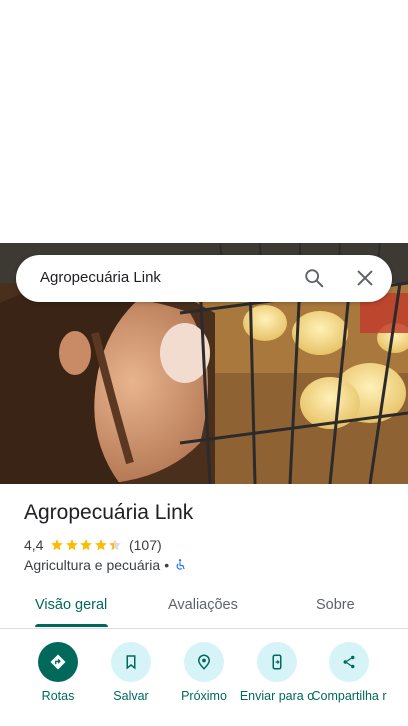  Describe the element at coordinates (204, 696) in the screenshot. I see `nearby-label: Próximo` at that location.